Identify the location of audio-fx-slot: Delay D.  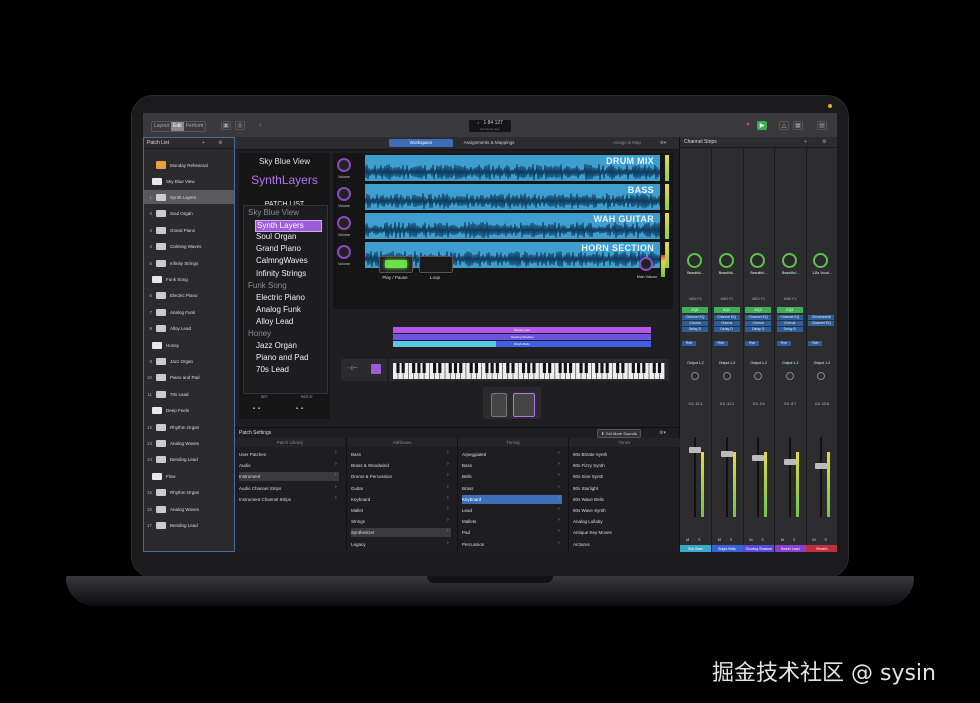
(695, 329).